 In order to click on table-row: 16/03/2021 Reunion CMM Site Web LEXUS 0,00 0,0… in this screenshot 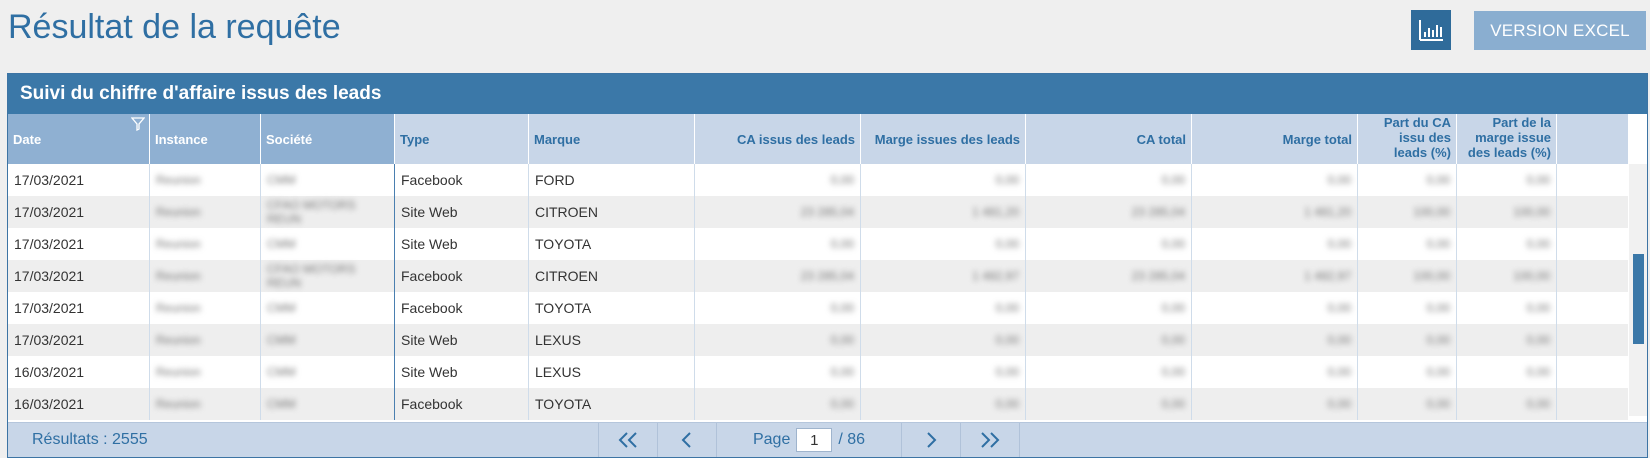, I will do `click(818, 372)`.